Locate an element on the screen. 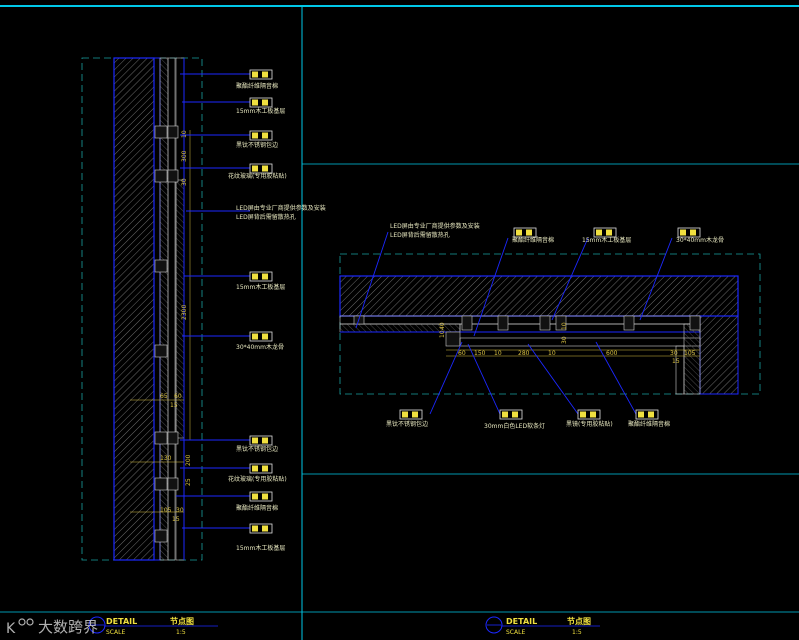 This screenshot has height=640, width=799. dim-label: 65 is located at coordinates (164, 396).